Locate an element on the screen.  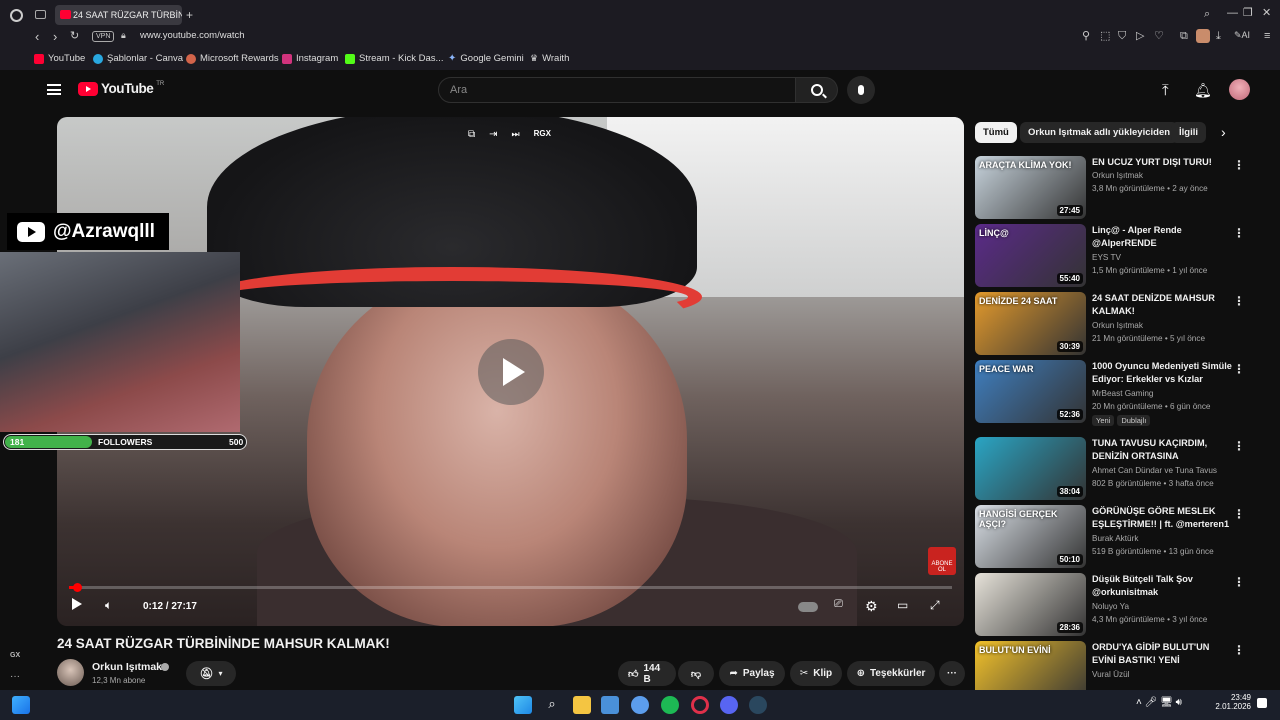
fullscreen-icon: ⤢ is located at coordinates (935, 605).